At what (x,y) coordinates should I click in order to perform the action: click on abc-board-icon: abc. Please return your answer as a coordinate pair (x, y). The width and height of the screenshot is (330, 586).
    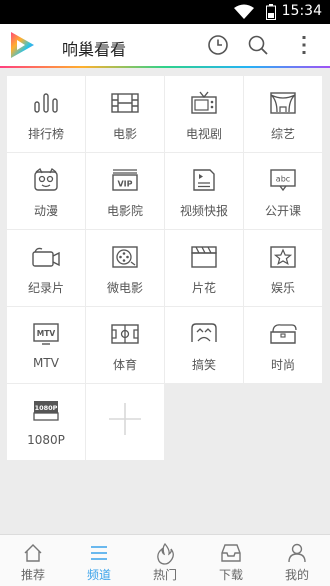
    Looking at the image, I should click on (283, 180).